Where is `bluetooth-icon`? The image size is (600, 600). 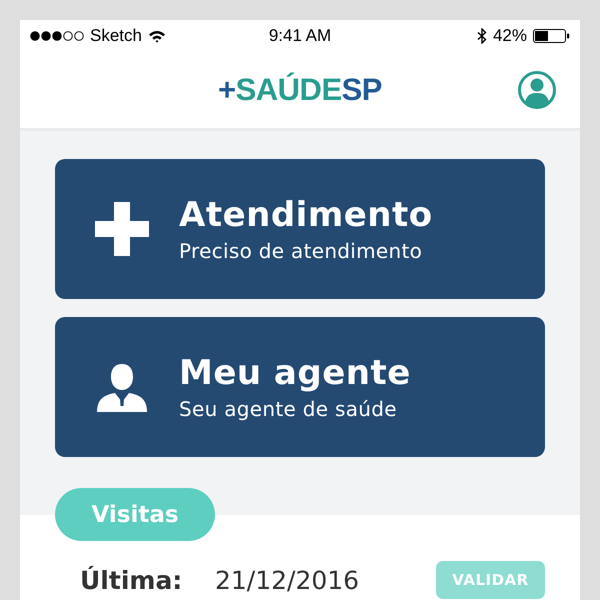 bluetooth-icon is located at coordinates (481, 36).